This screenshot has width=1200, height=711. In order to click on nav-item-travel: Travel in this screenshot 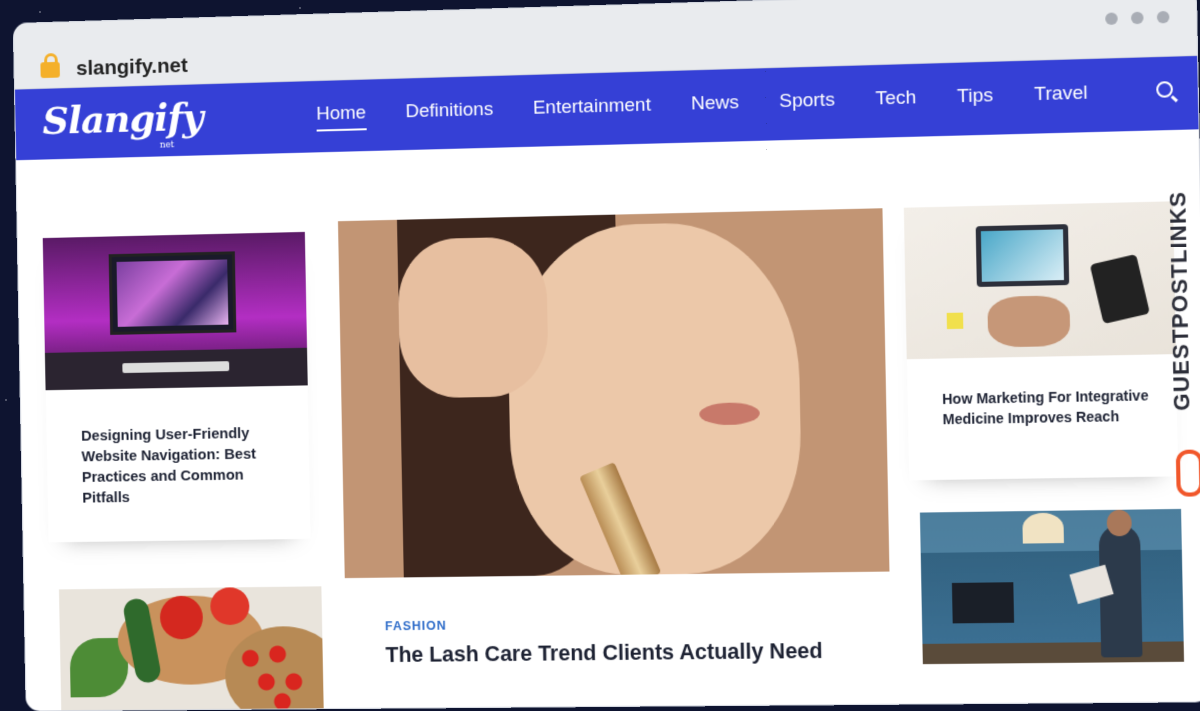, I will do `click(1061, 96)`.